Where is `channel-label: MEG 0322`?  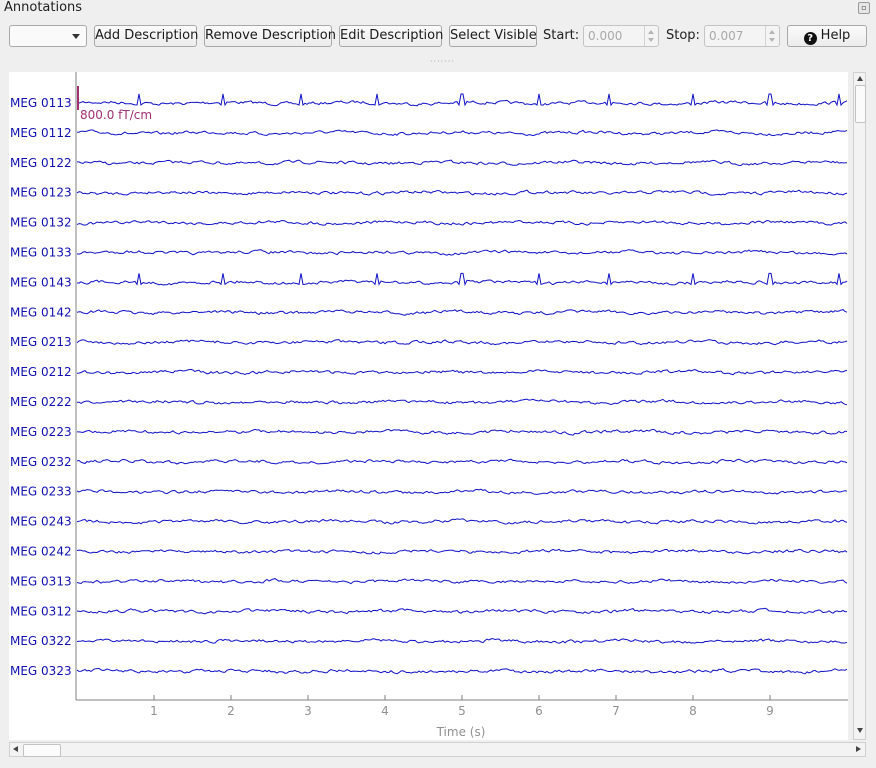 channel-label: MEG 0322 is located at coordinates (41, 641).